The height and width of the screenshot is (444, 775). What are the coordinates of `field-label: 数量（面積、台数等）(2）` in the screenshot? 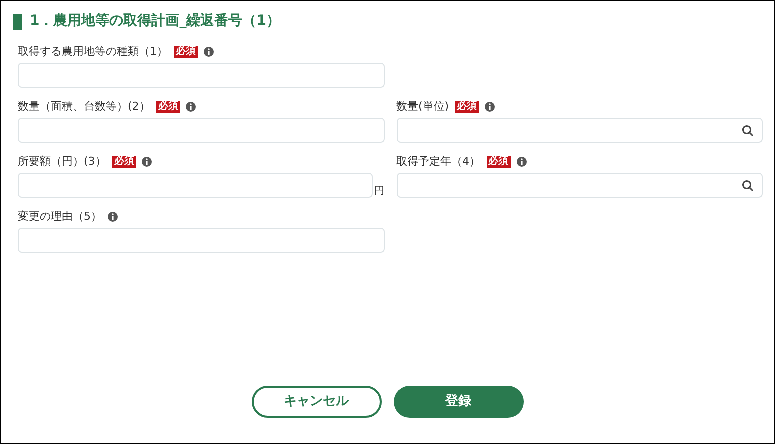 It's located at (84, 106).